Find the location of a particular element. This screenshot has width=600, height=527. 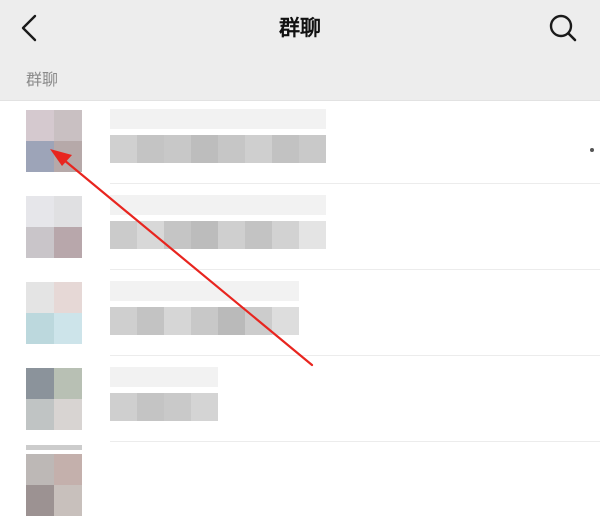

navigation-bar: 群聊 is located at coordinates (300, 28).